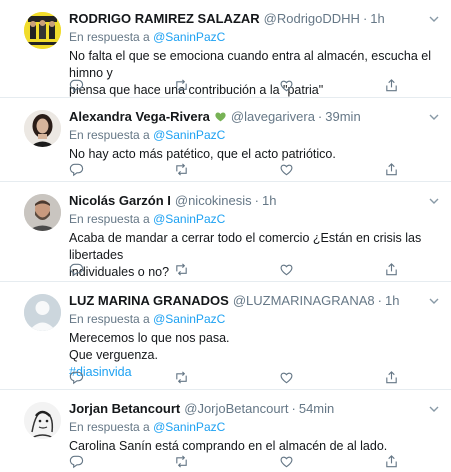  Describe the element at coordinates (113, 355) in the screenshot. I see `tweet-text-line: Que verguenza.` at that location.